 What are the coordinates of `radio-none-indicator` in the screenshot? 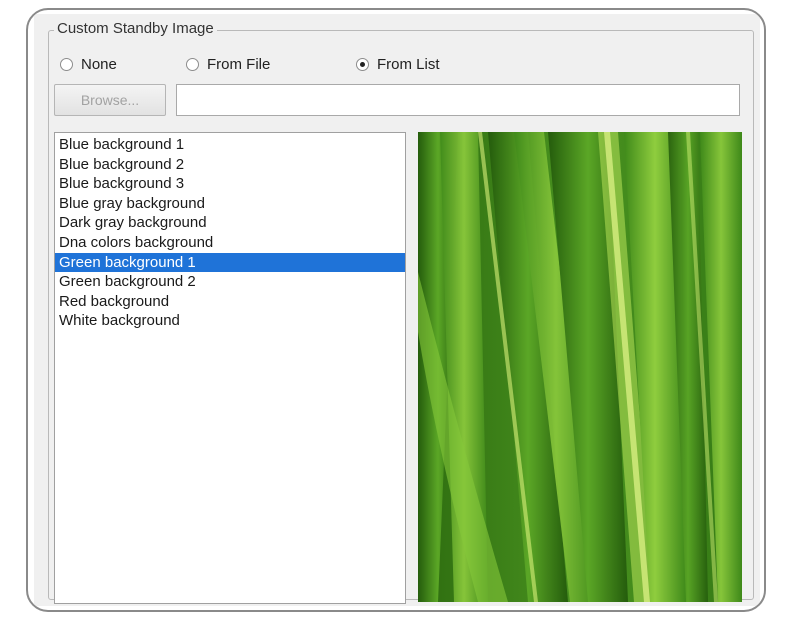 It's located at (66, 64).